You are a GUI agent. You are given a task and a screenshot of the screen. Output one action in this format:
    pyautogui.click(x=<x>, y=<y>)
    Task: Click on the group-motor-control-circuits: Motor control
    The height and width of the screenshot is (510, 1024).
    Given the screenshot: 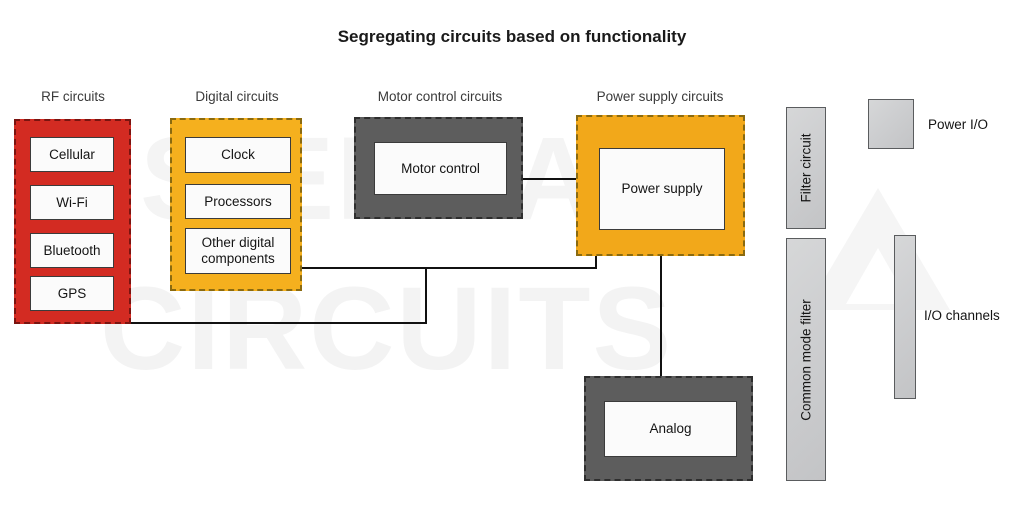 What is the action you would take?
    pyautogui.click(x=438, y=168)
    